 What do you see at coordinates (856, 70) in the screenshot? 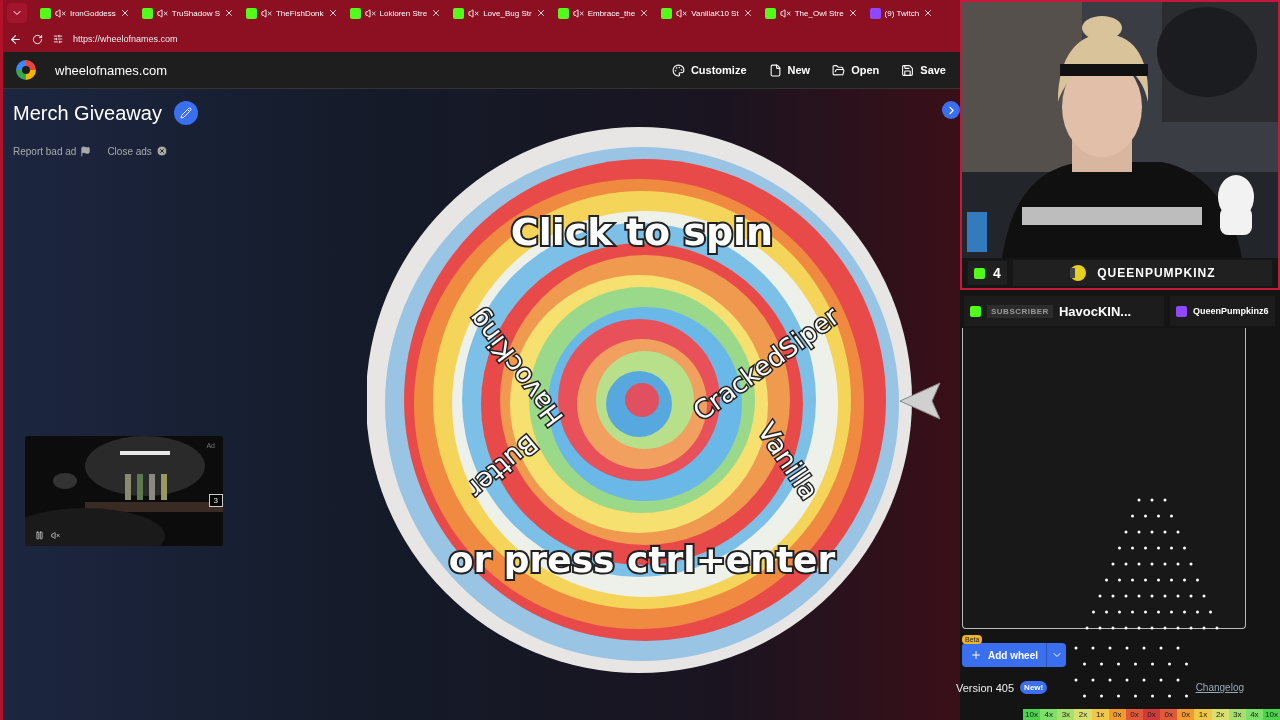
I see `toolbar-button: Open` at bounding box center [856, 70].